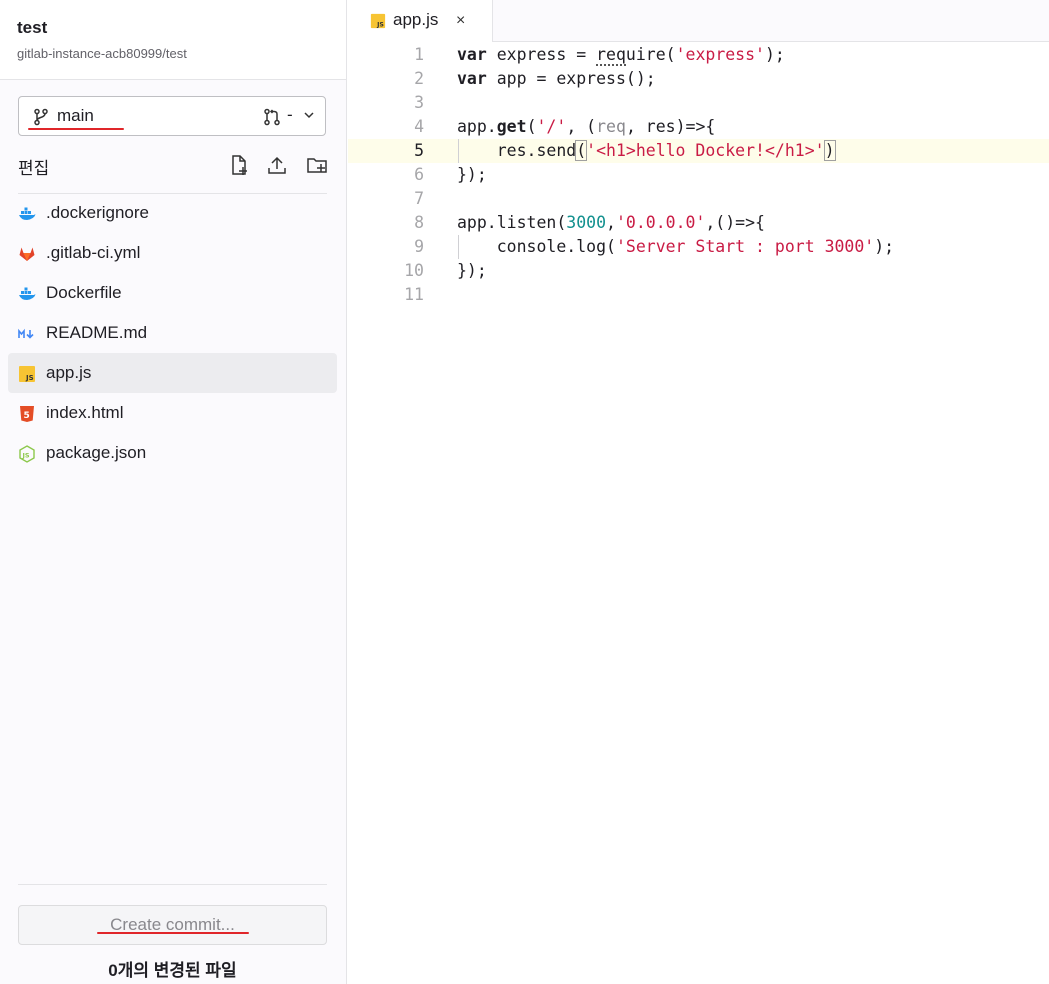 Image resolution: width=1049 pixels, height=984 pixels. Describe the element at coordinates (419, 150) in the screenshot. I see `line-number: 5` at that location.